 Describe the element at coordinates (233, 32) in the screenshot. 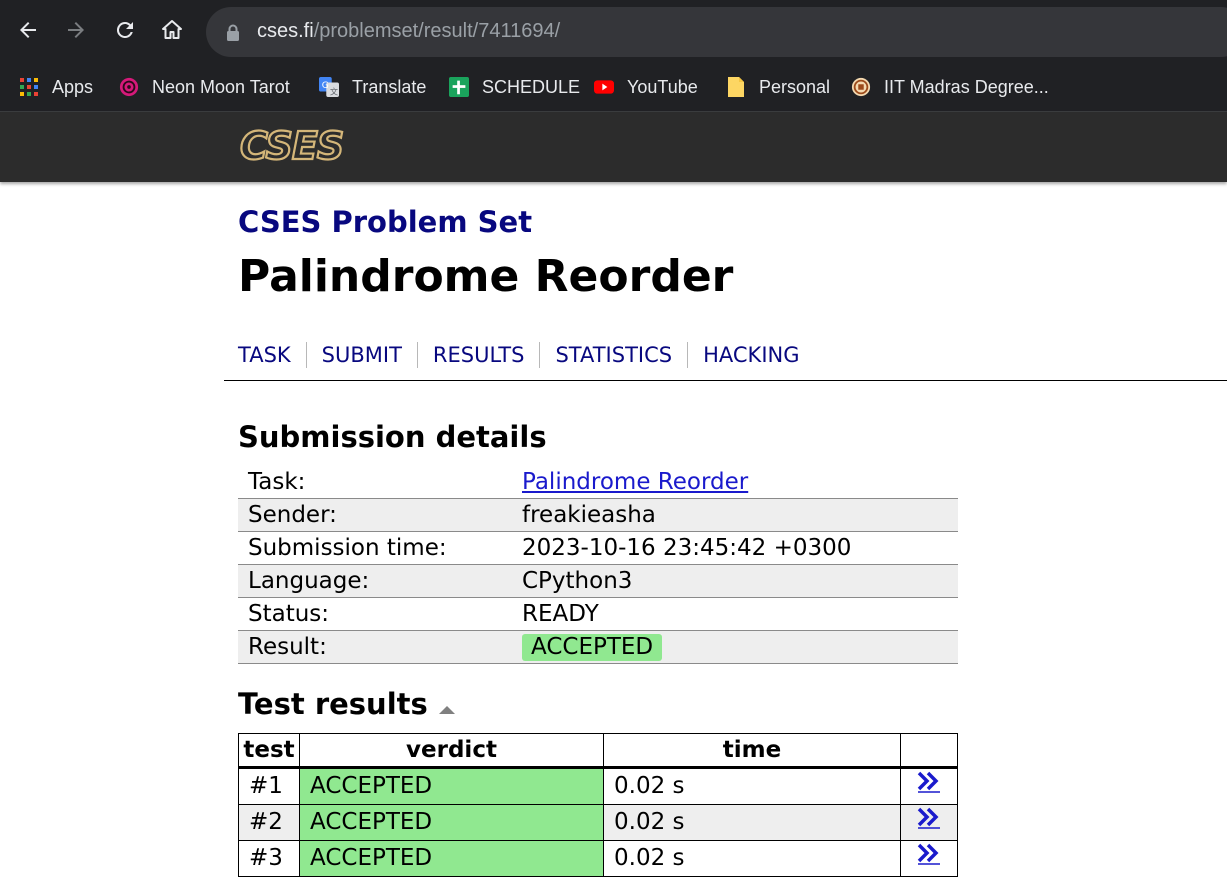

I see `lock-icon` at that location.